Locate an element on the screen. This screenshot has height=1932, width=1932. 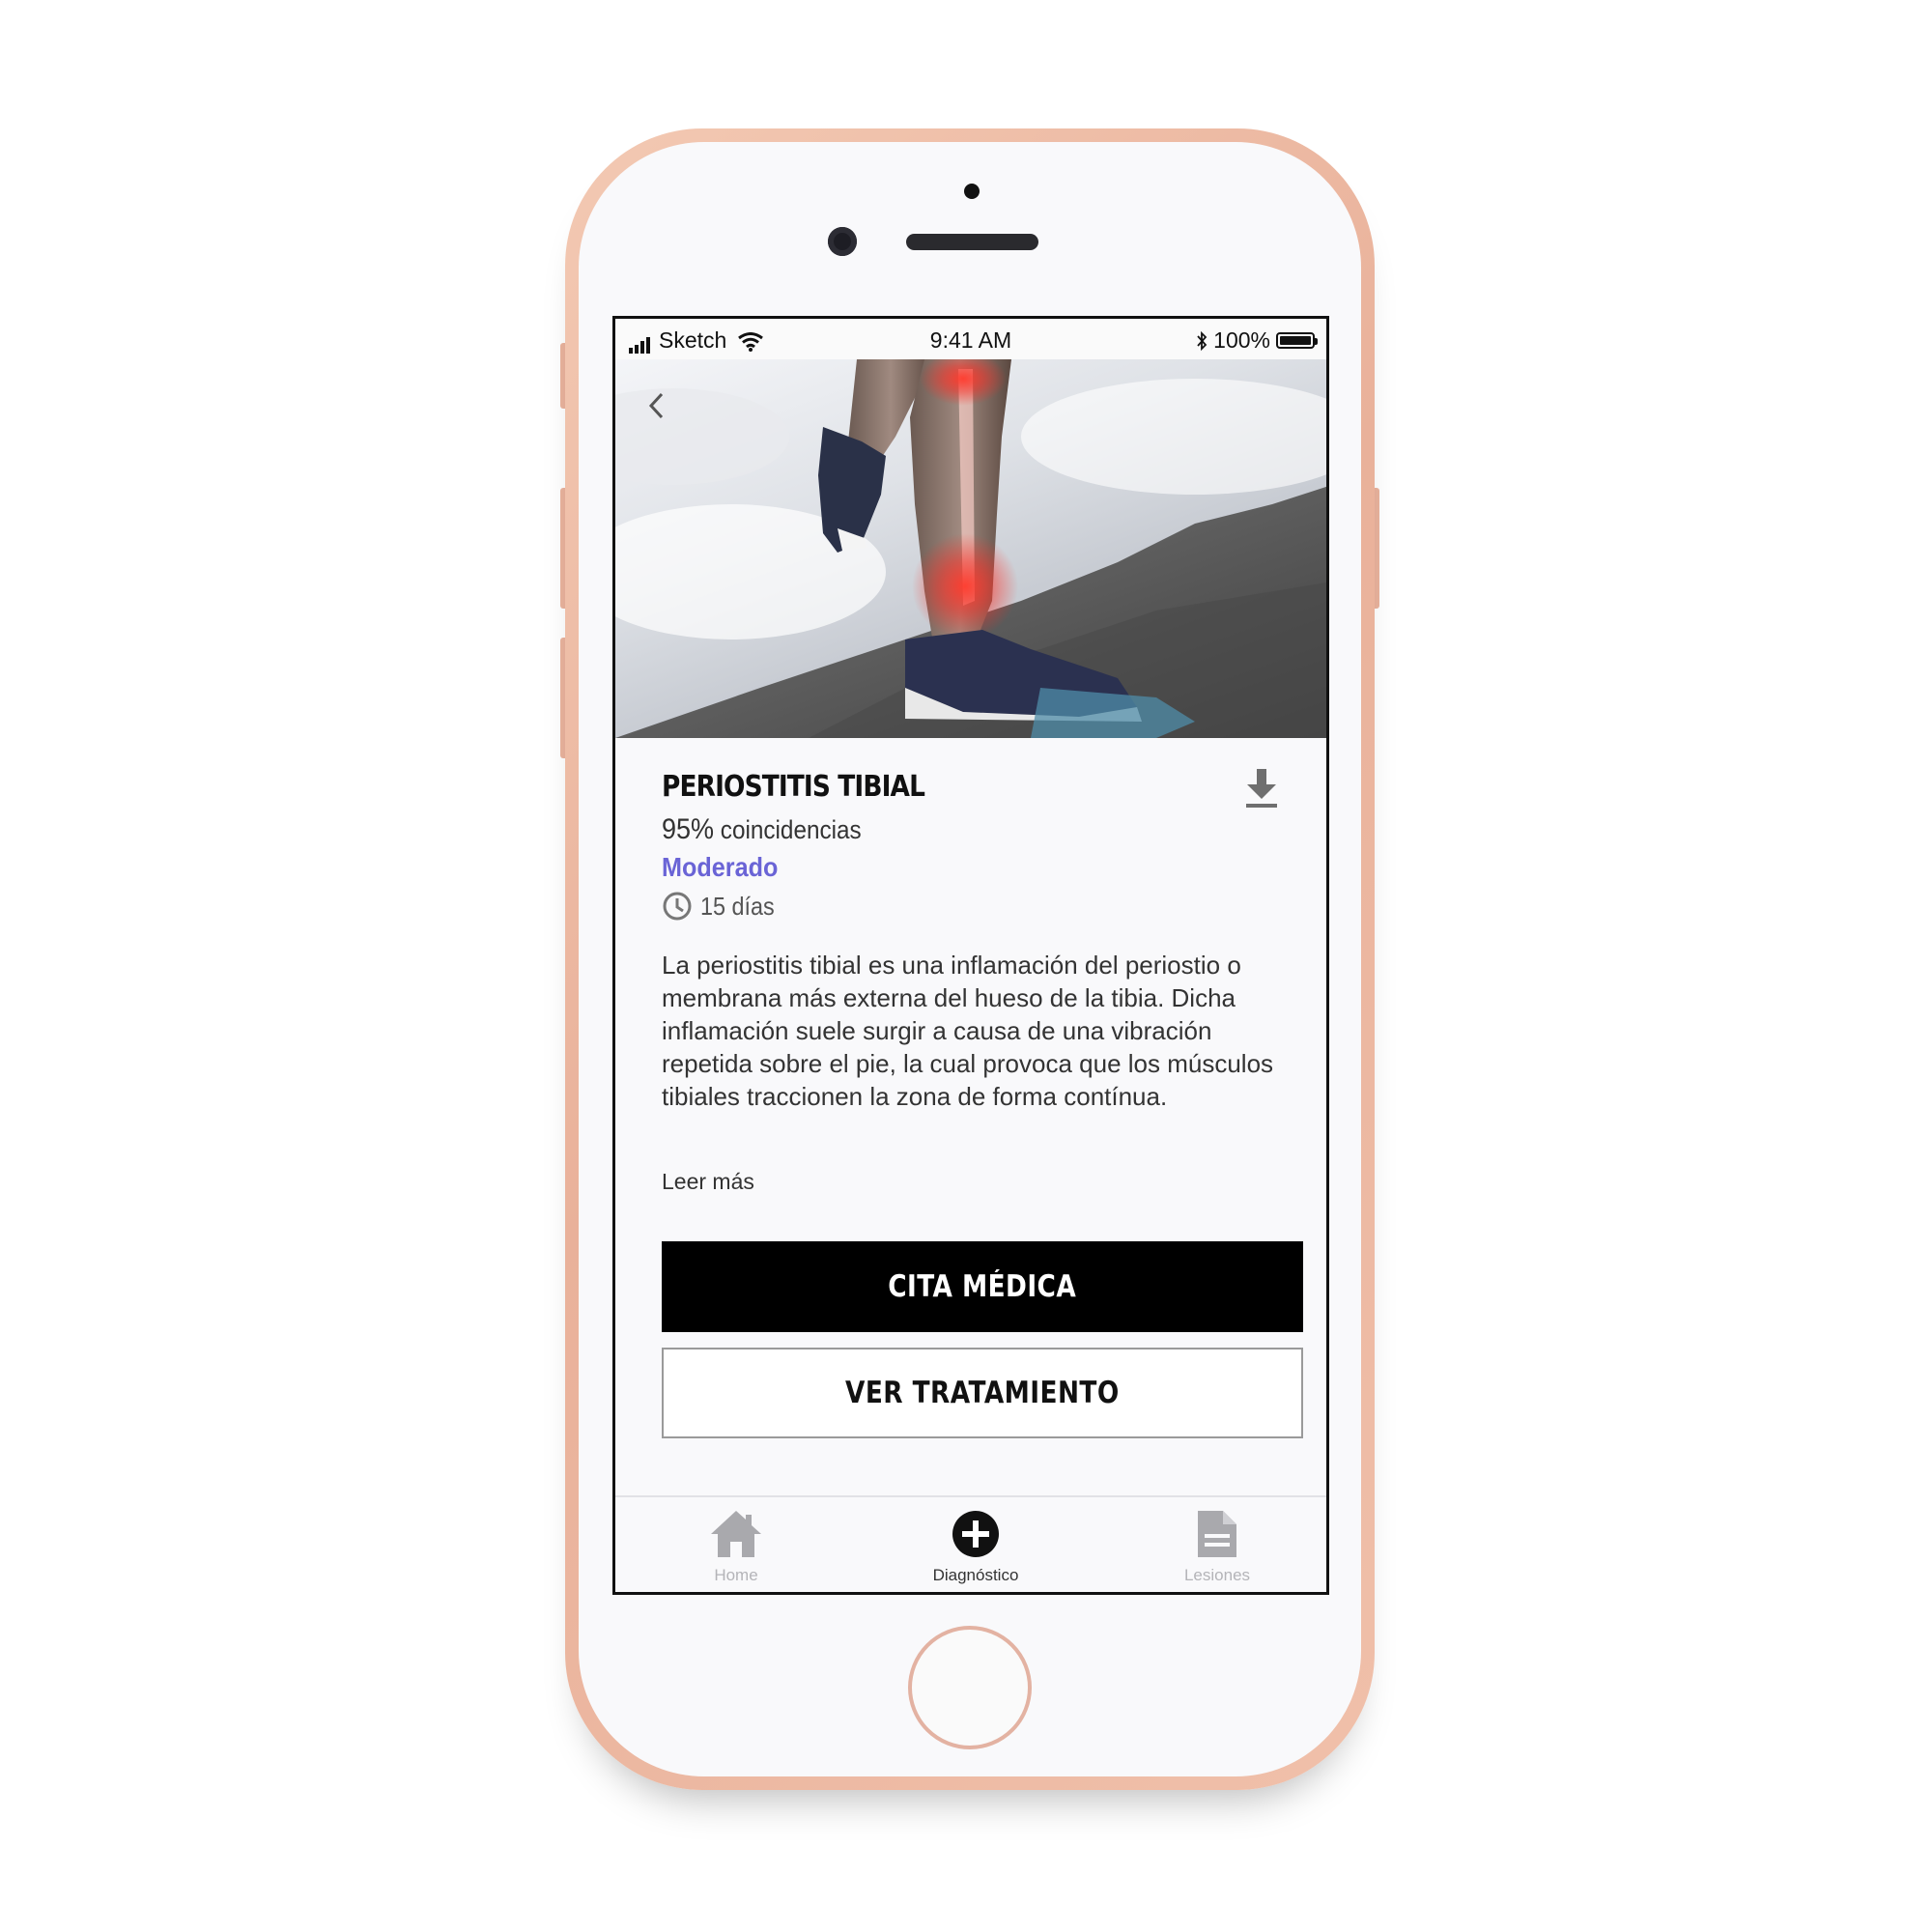
battery-icon is located at coordinates (1297, 340).